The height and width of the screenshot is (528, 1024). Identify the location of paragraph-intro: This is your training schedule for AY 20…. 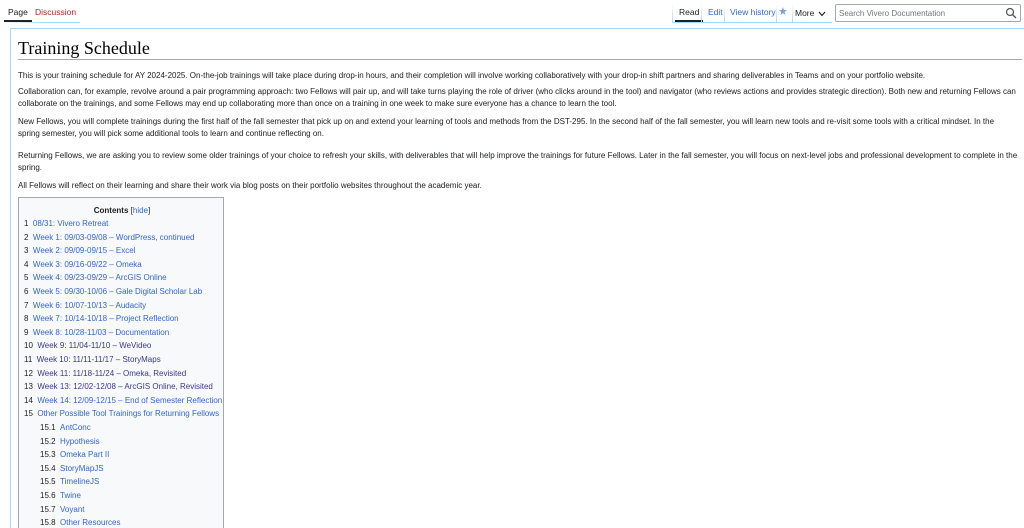
(472, 75).